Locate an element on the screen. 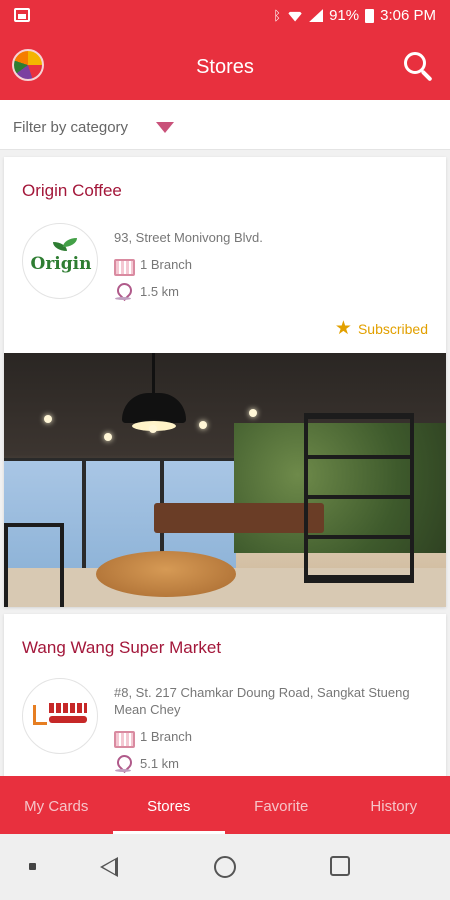 The width and height of the screenshot is (450, 900). store-distance-row: 1.5 km is located at coordinates (272, 291).